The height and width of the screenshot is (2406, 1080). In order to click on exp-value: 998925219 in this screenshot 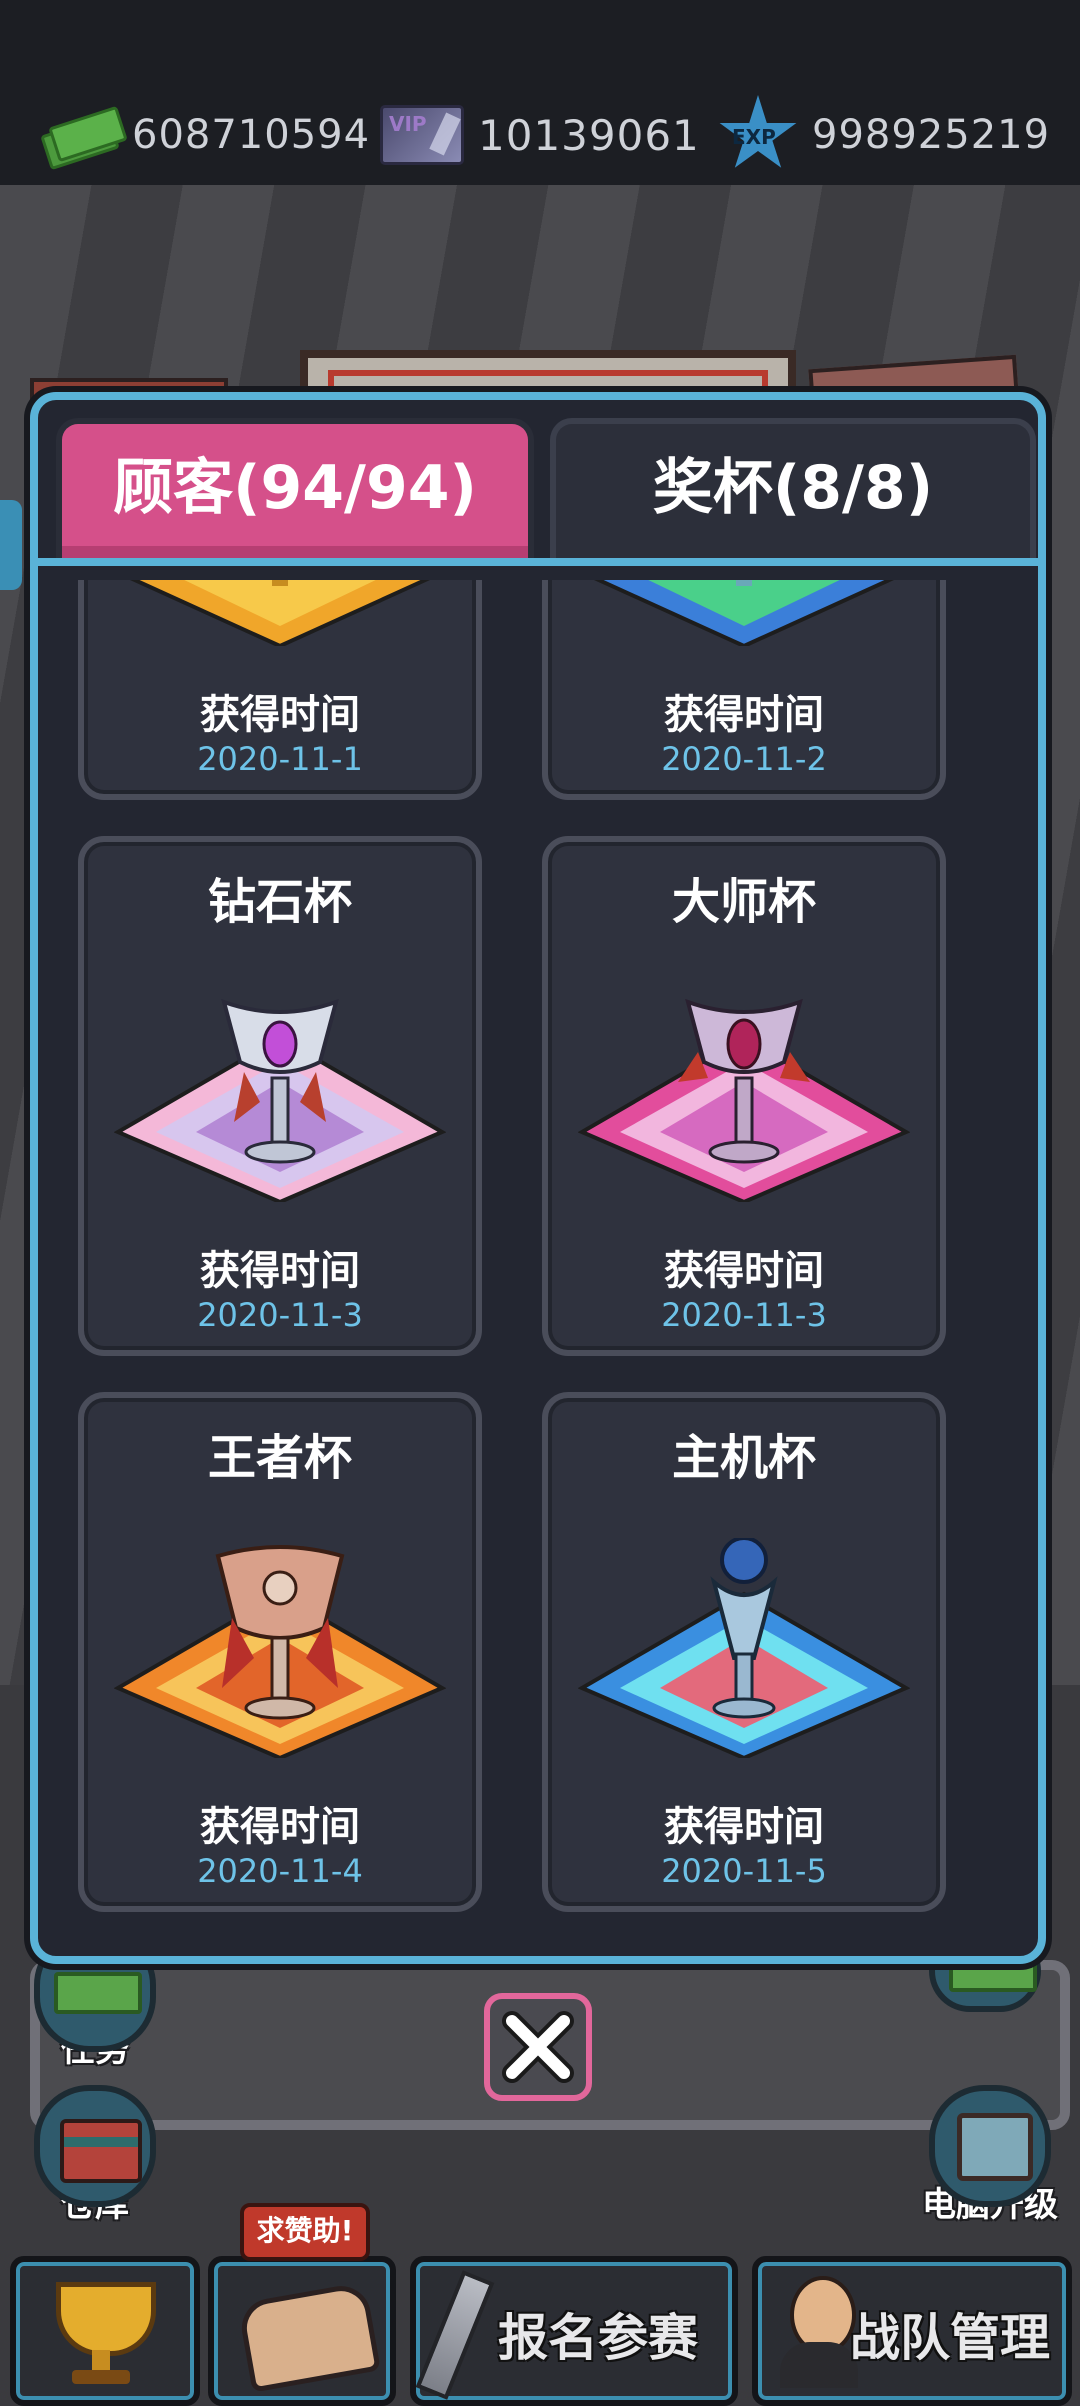, I will do `click(931, 135)`.